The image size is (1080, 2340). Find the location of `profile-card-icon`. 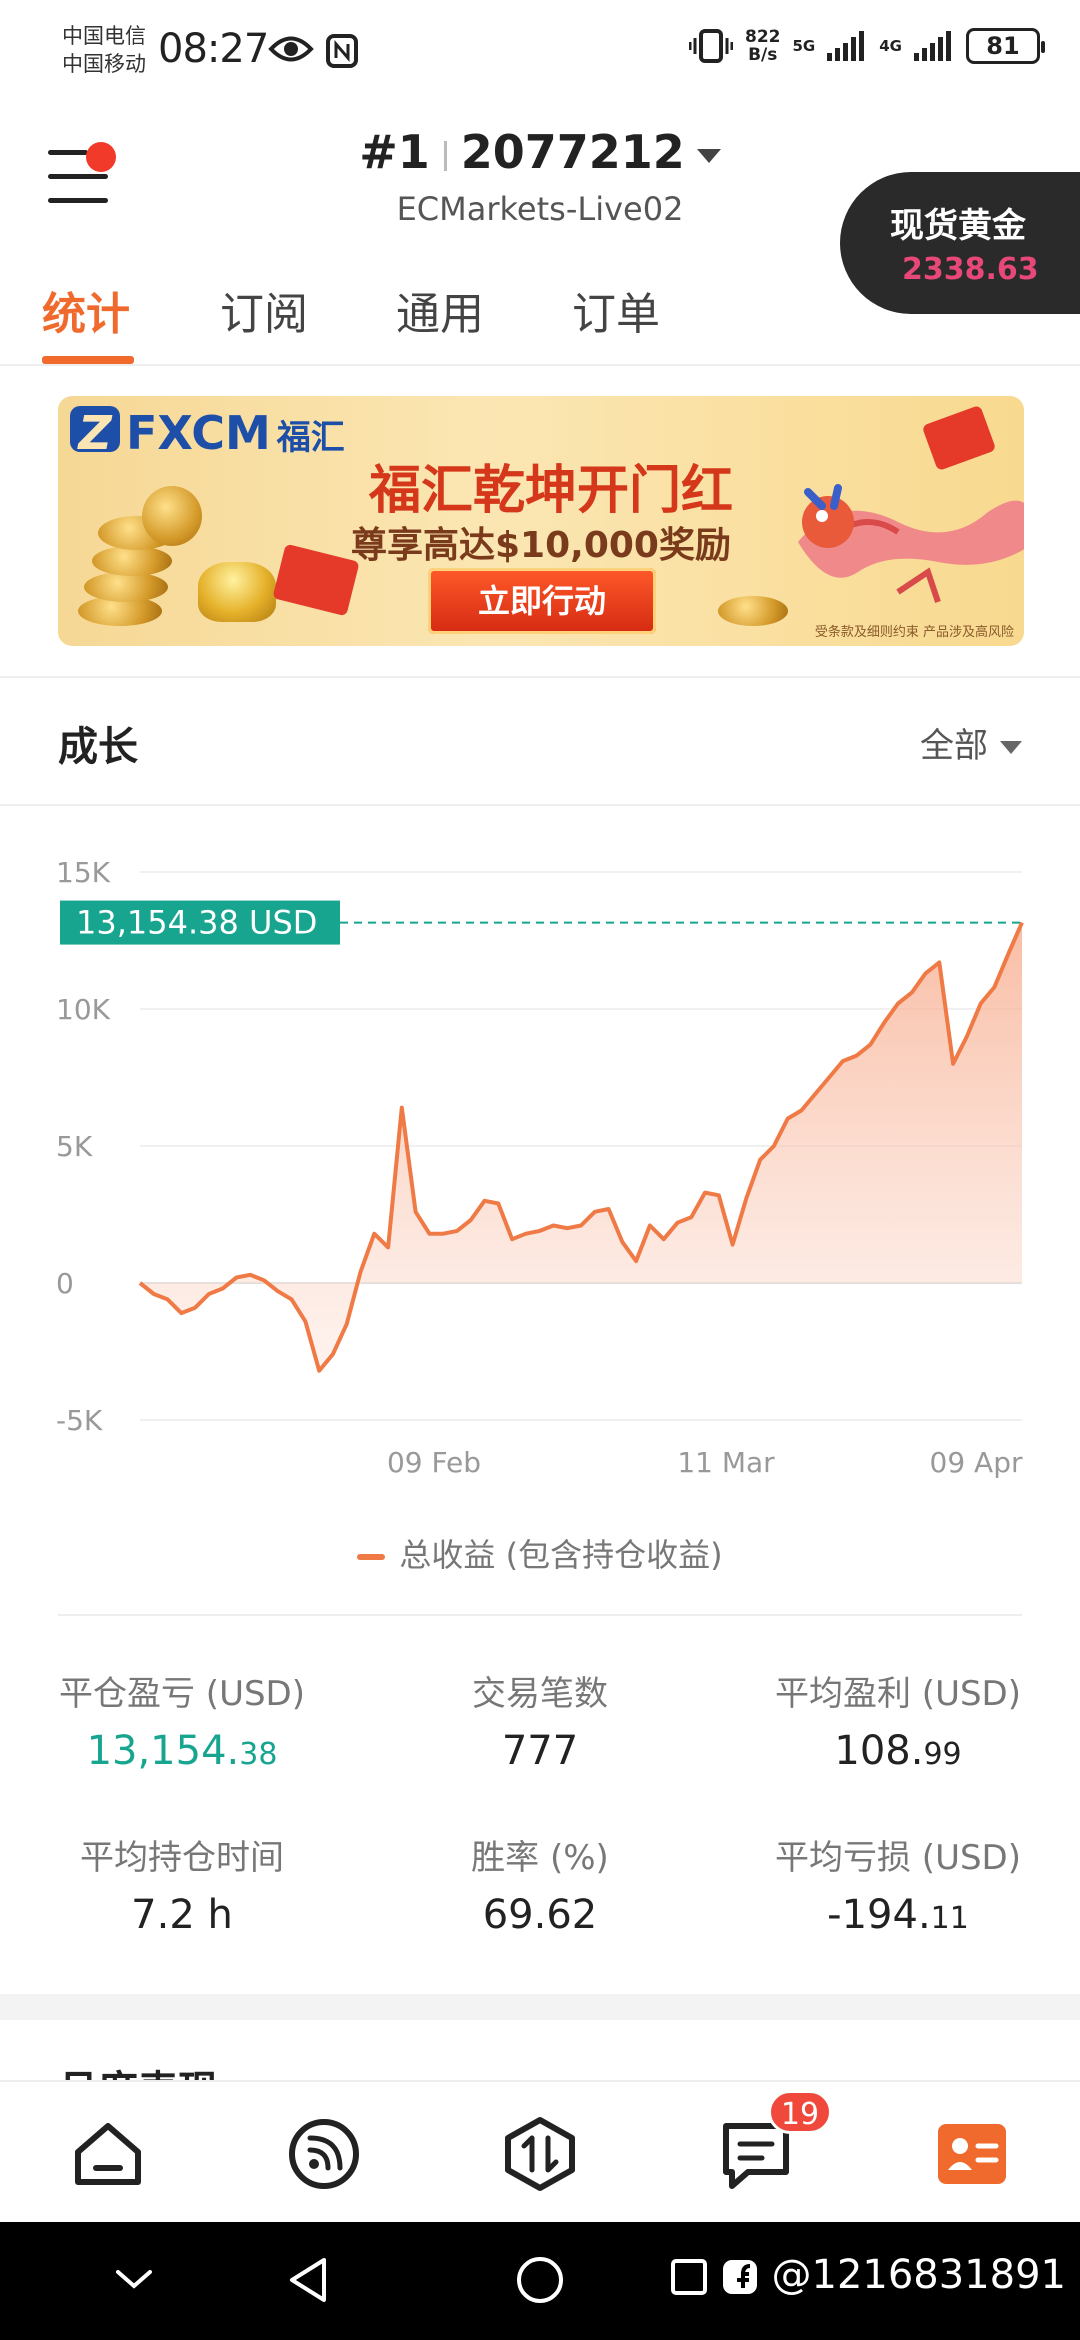

profile-card-icon is located at coordinates (972, 2154).